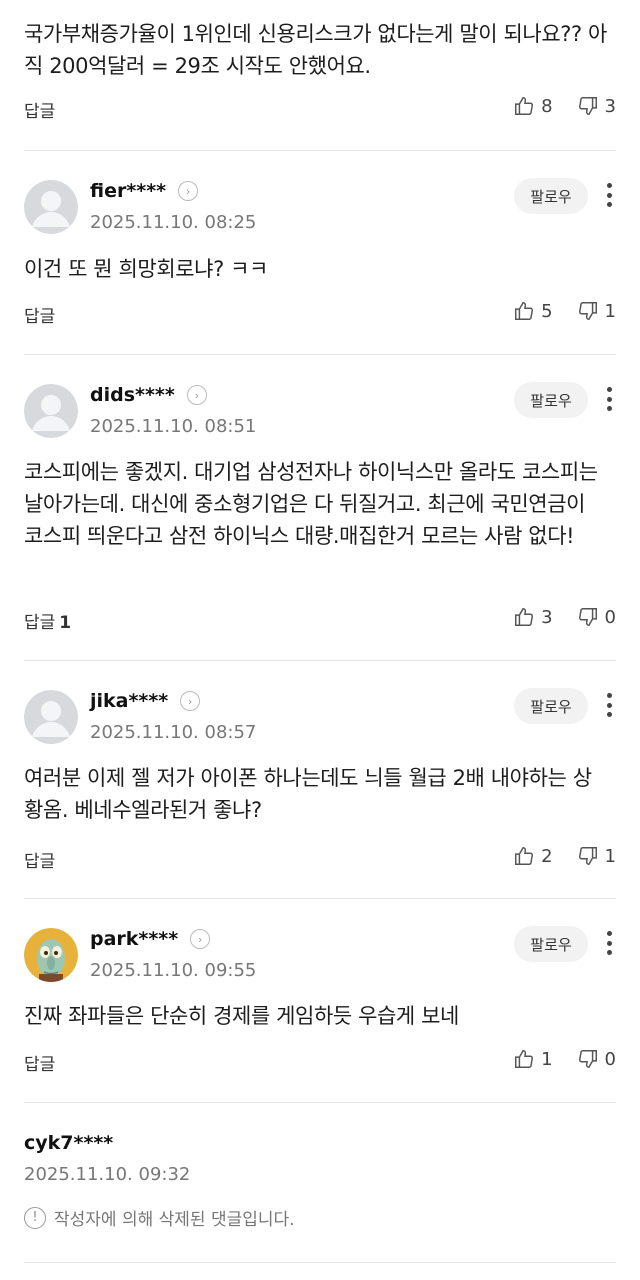  Describe the element at coordinates (159, 1217) in the screenshot. I see `deleted-comment-notice: ! 작성자에 의해 삭제된 댓글입니다.` at that location.